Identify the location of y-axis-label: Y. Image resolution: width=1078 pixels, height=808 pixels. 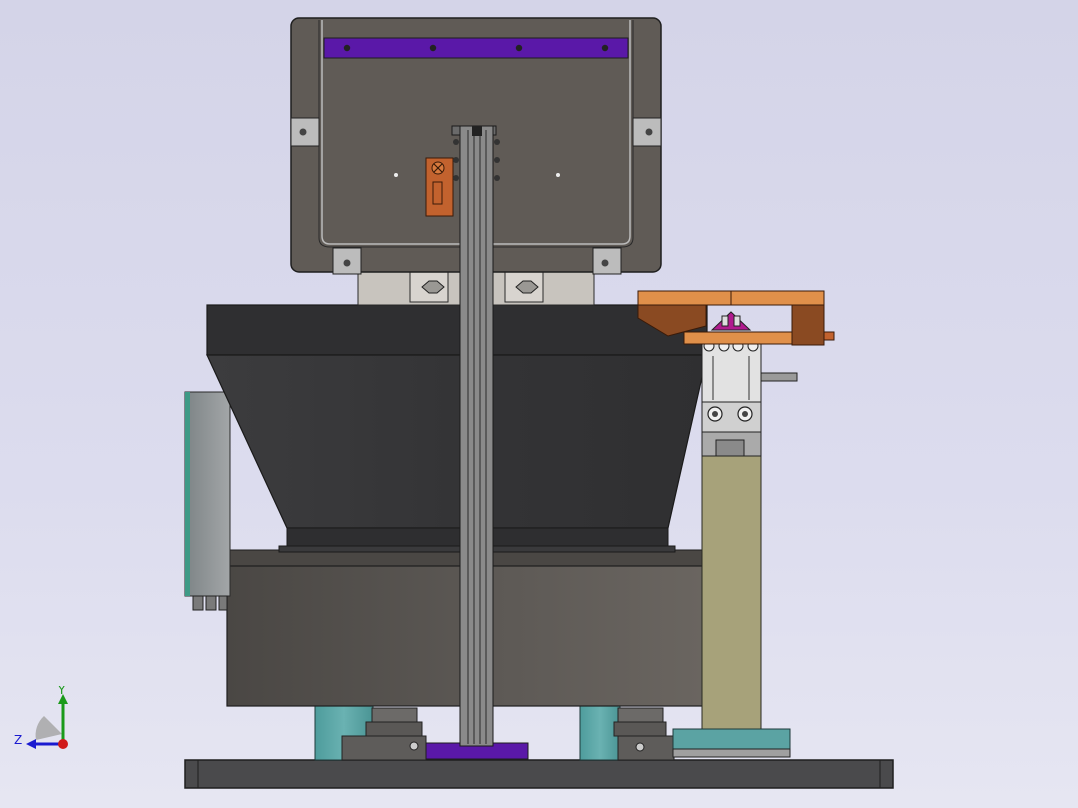
(61, 691).